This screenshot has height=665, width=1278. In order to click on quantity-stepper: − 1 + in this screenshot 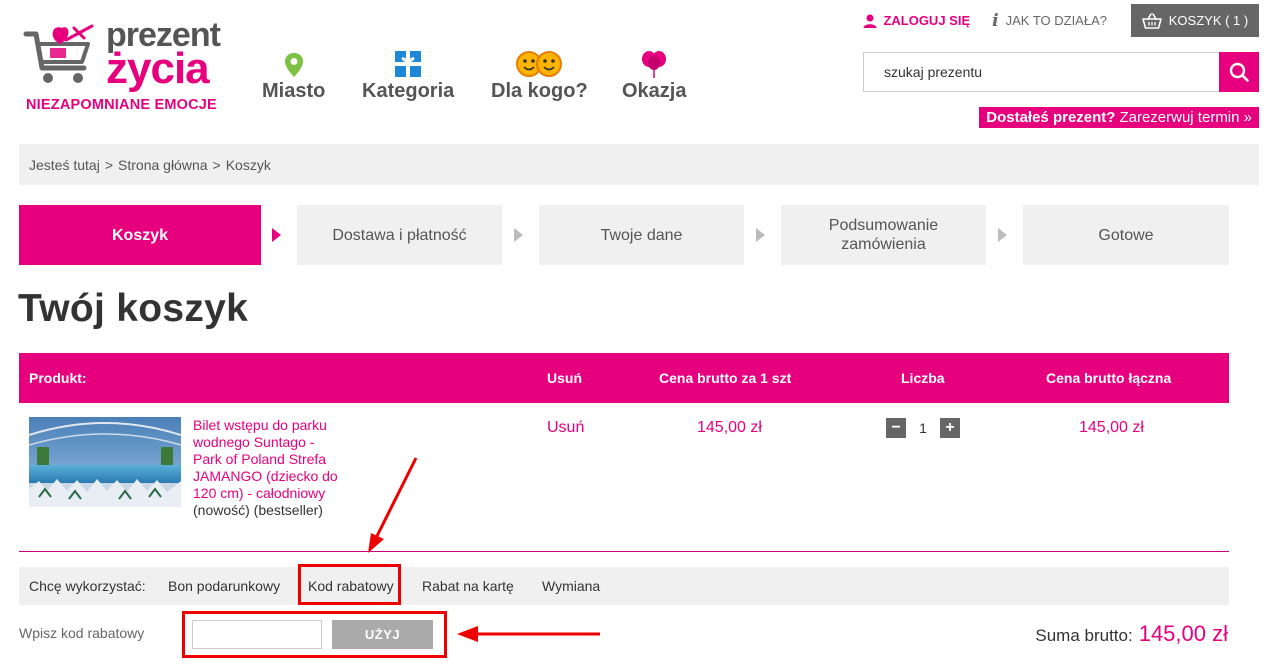, I will do `click(923, 428)`.